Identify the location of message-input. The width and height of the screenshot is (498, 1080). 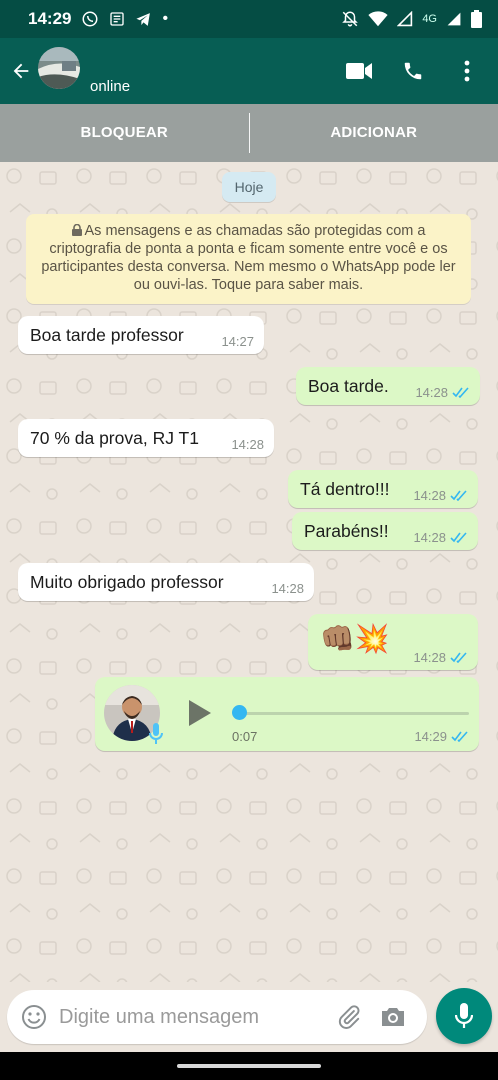
(194, 1017).